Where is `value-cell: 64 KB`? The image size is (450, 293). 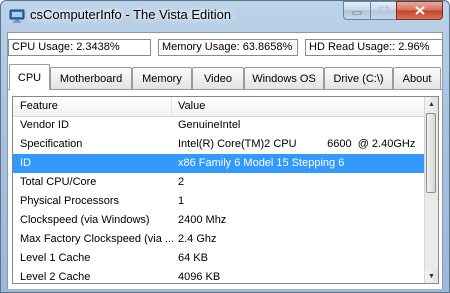 value-cell: 64 KB is located at coordinates (193, 258).